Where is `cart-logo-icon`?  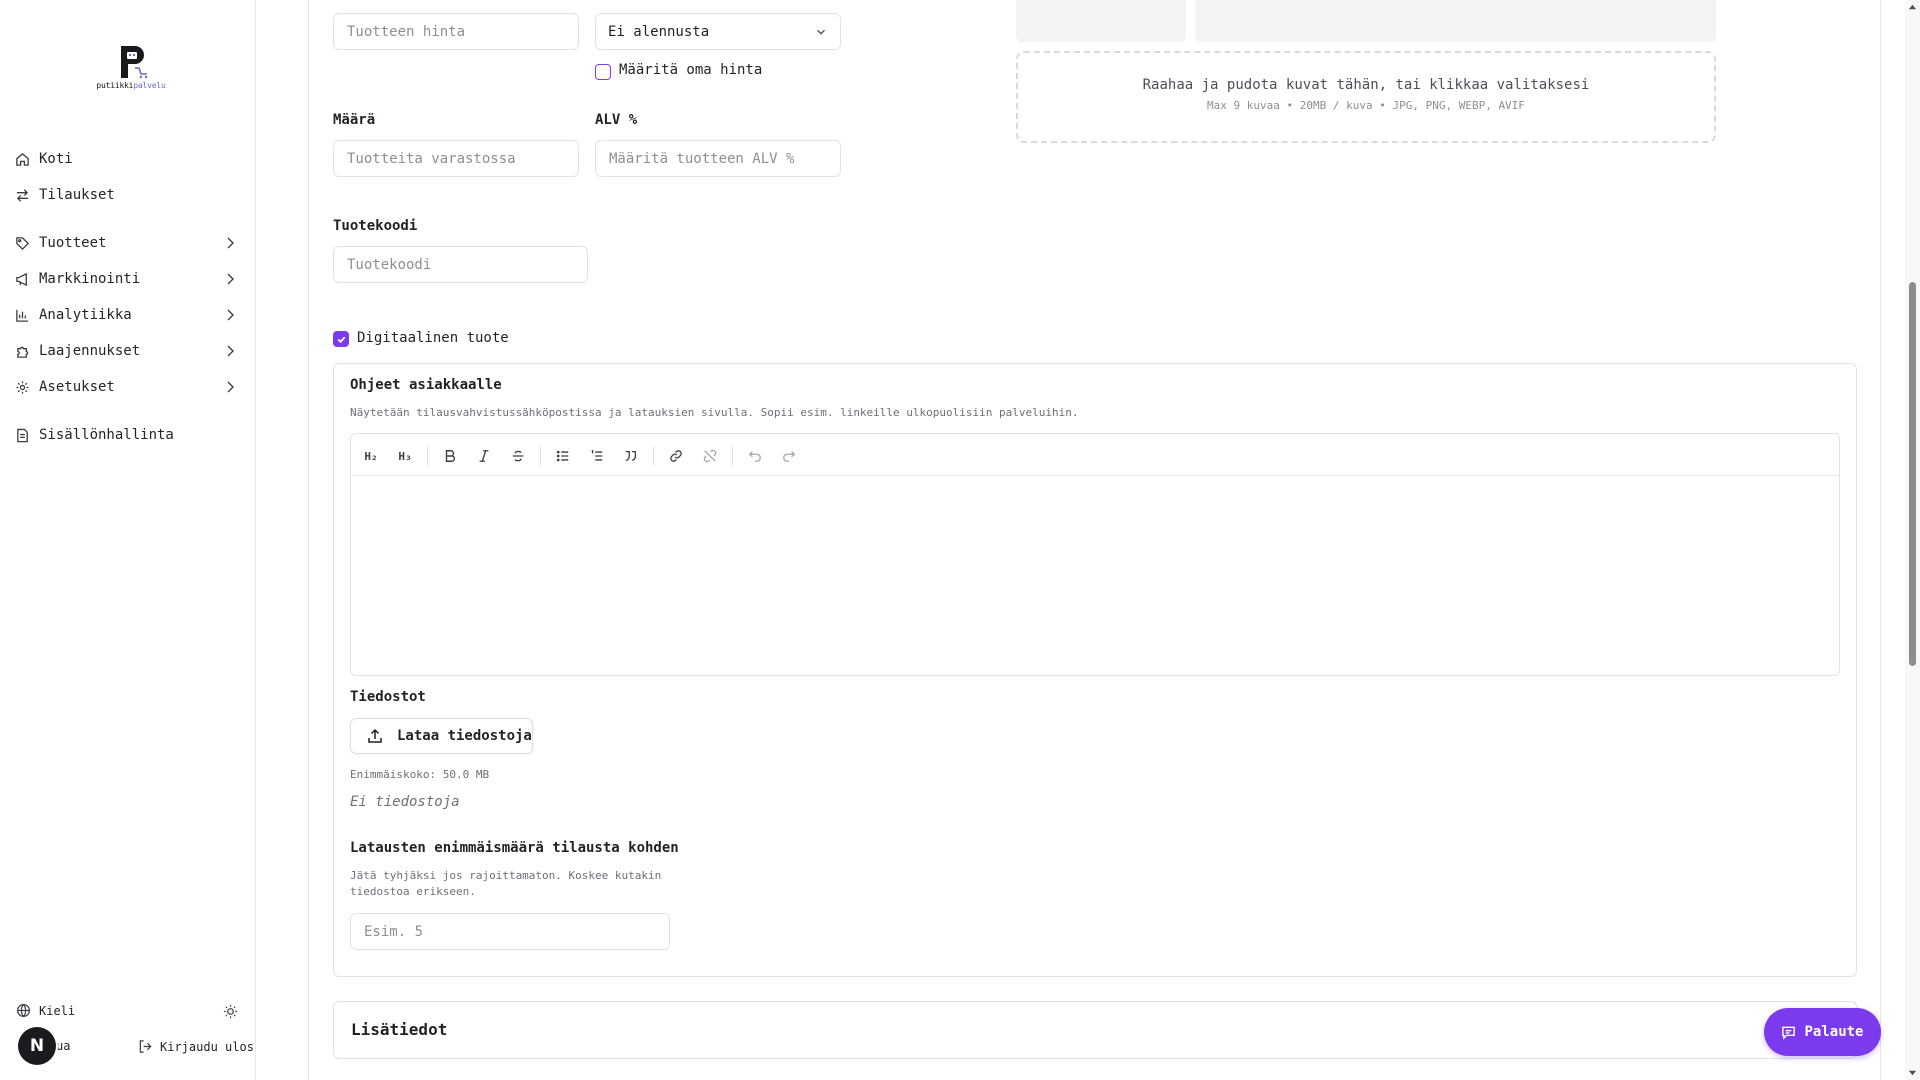 cart-logo-icon is located at coordinates (134, 62).